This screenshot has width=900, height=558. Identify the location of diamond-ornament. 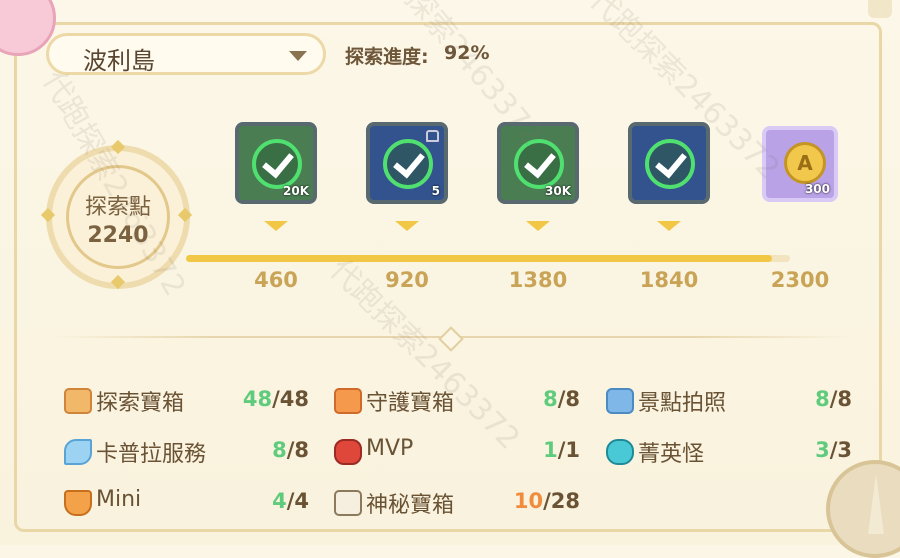
(118, 282).